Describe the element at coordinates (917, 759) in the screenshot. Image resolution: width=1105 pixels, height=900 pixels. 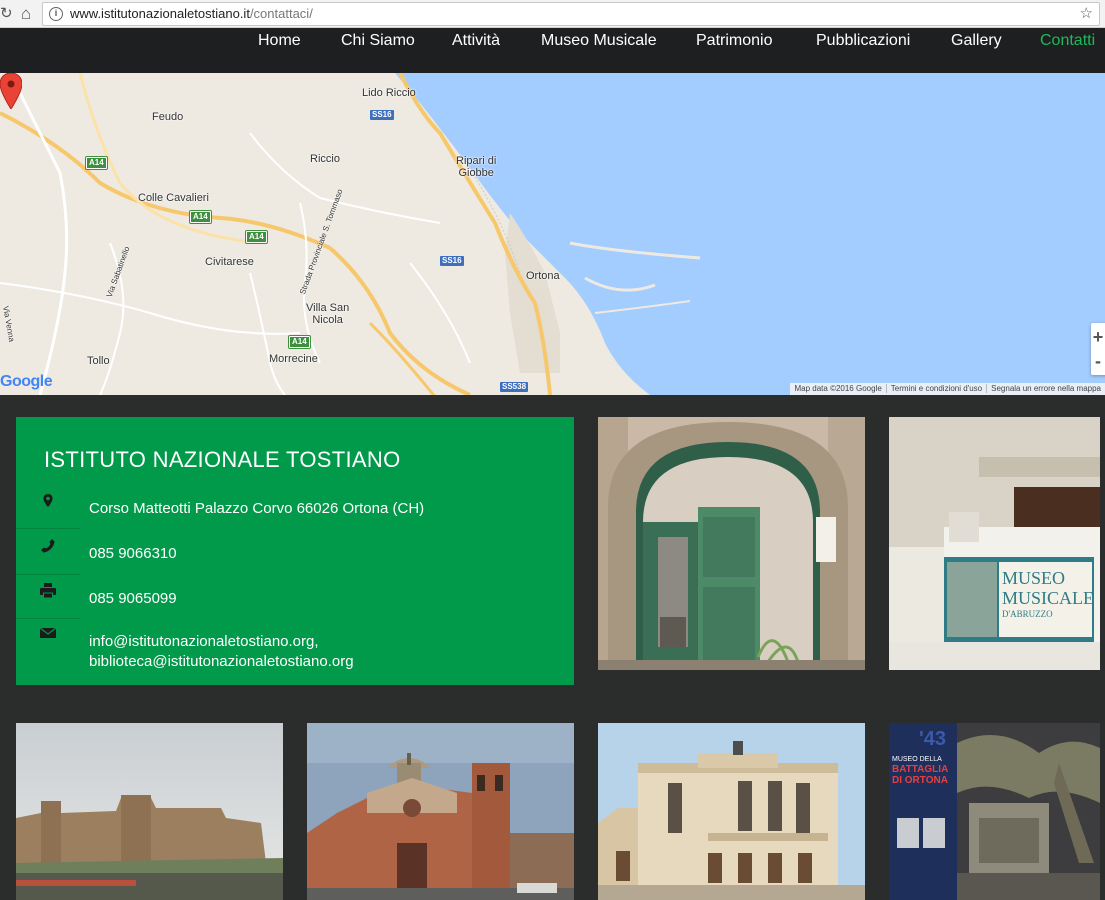
I see `battaglia-sign-line1: MUSEO DELLA` at that location.